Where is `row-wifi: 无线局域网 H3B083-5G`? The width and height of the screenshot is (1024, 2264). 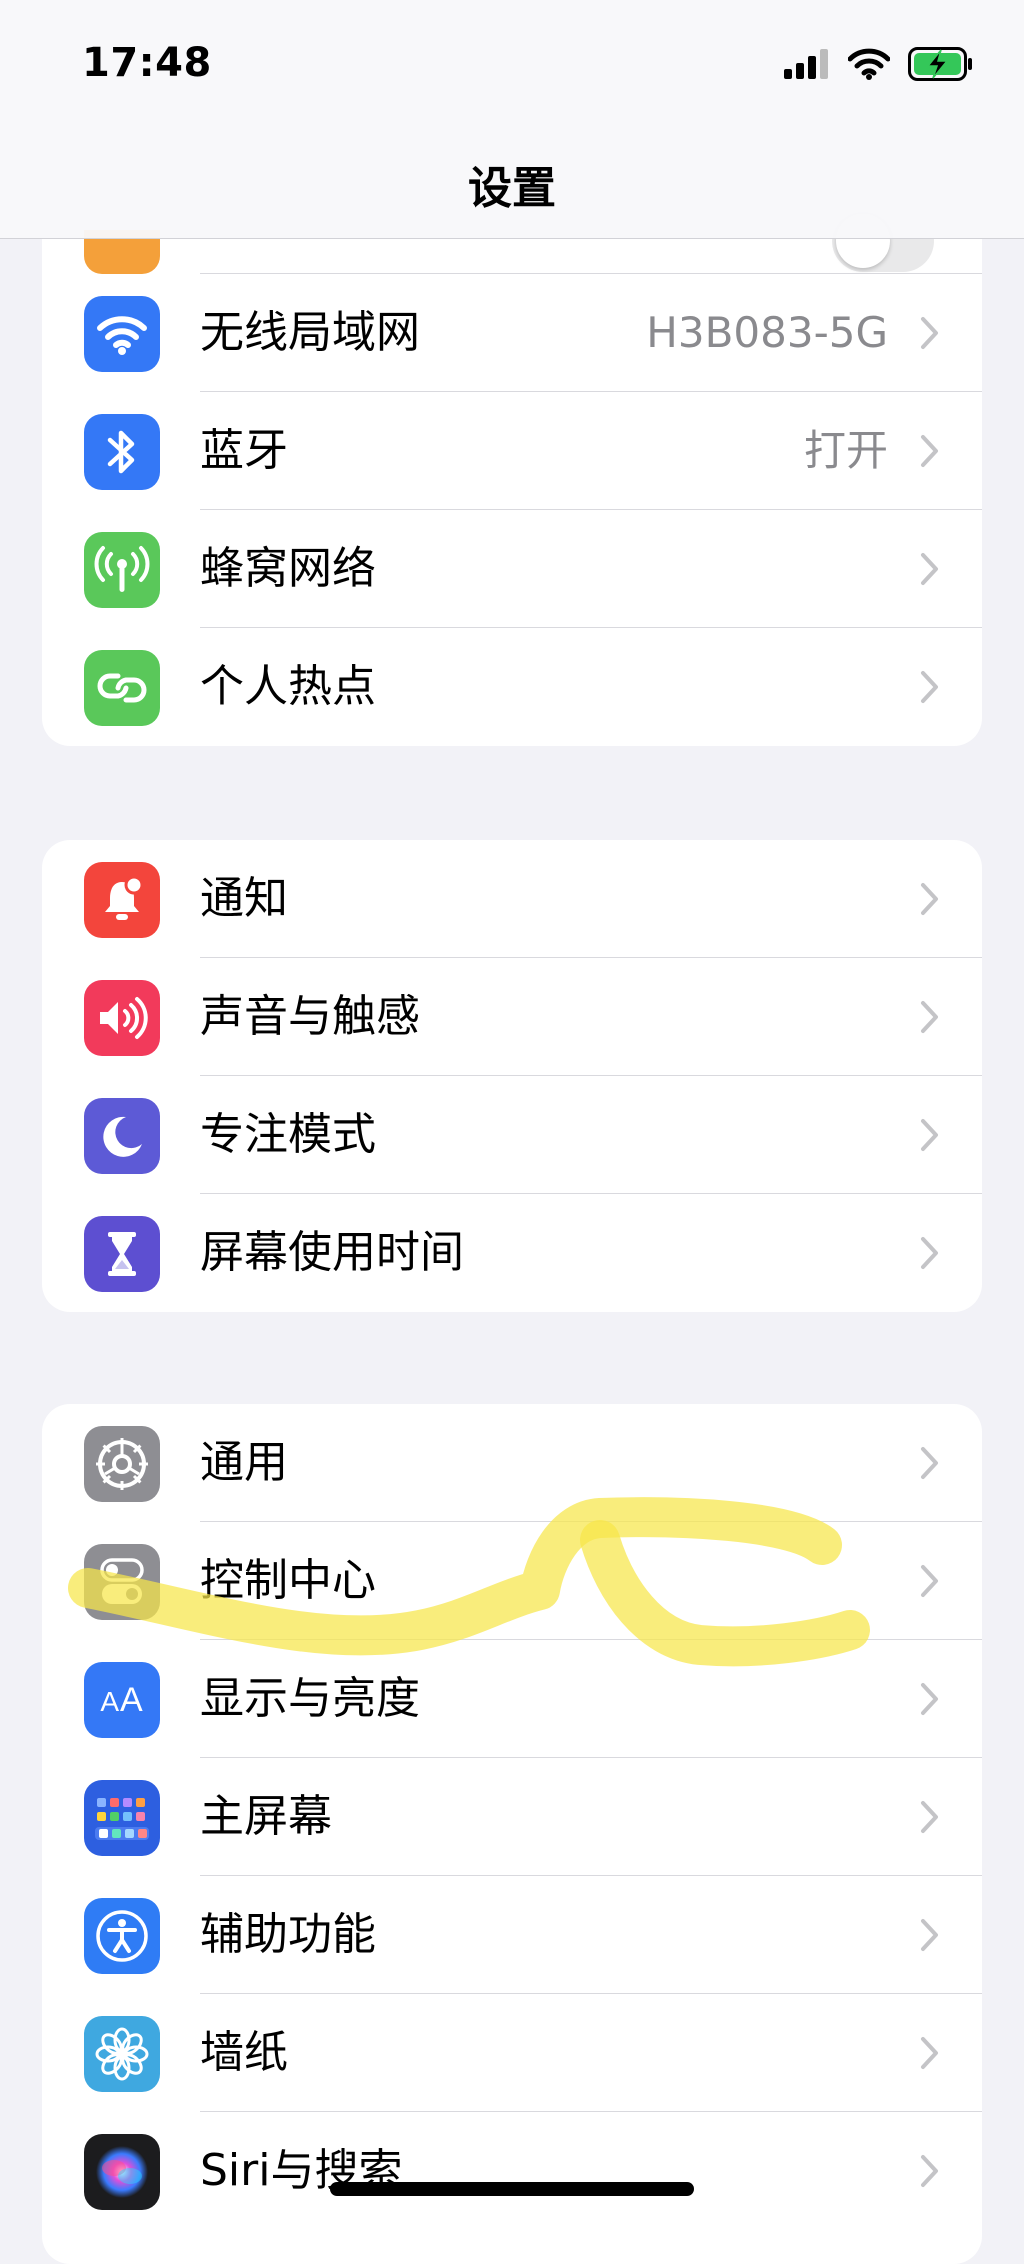
row-wifi: 无线局域网 H3B083-5G is located at coordinates (512, 333).